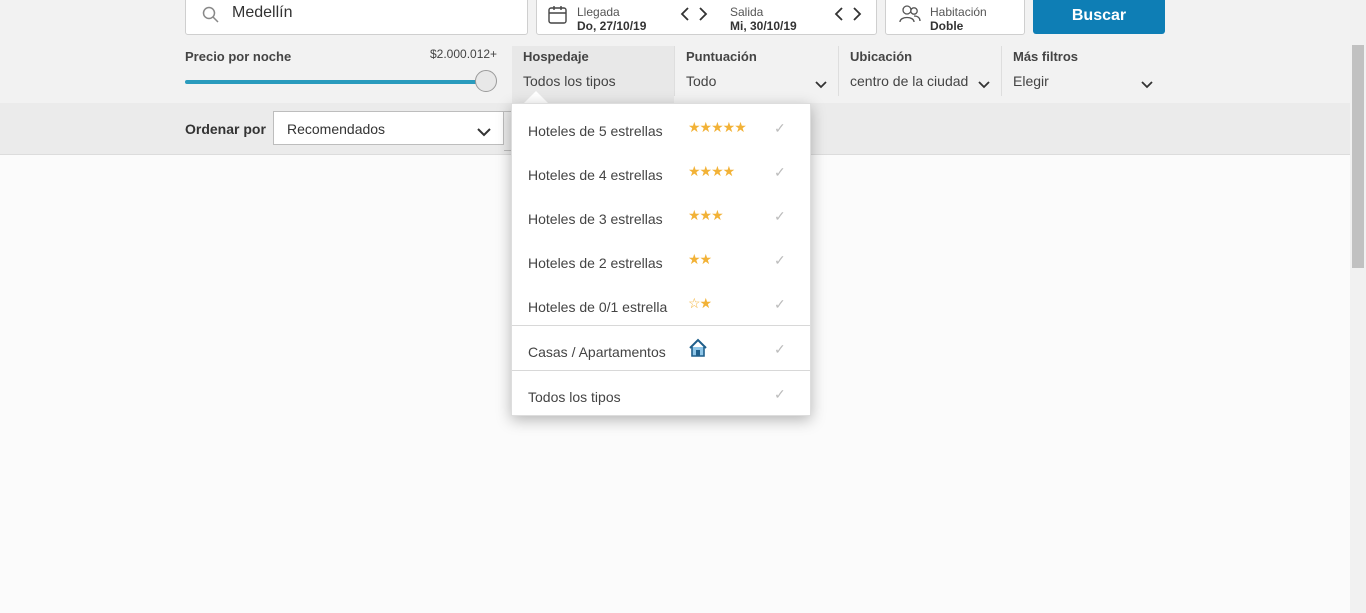 This screenshot has height=613, width=1366. Describe the element at coordinates (1147, 85) in the screenshot. I see `more-filters-chevron-down-icon` at that location.